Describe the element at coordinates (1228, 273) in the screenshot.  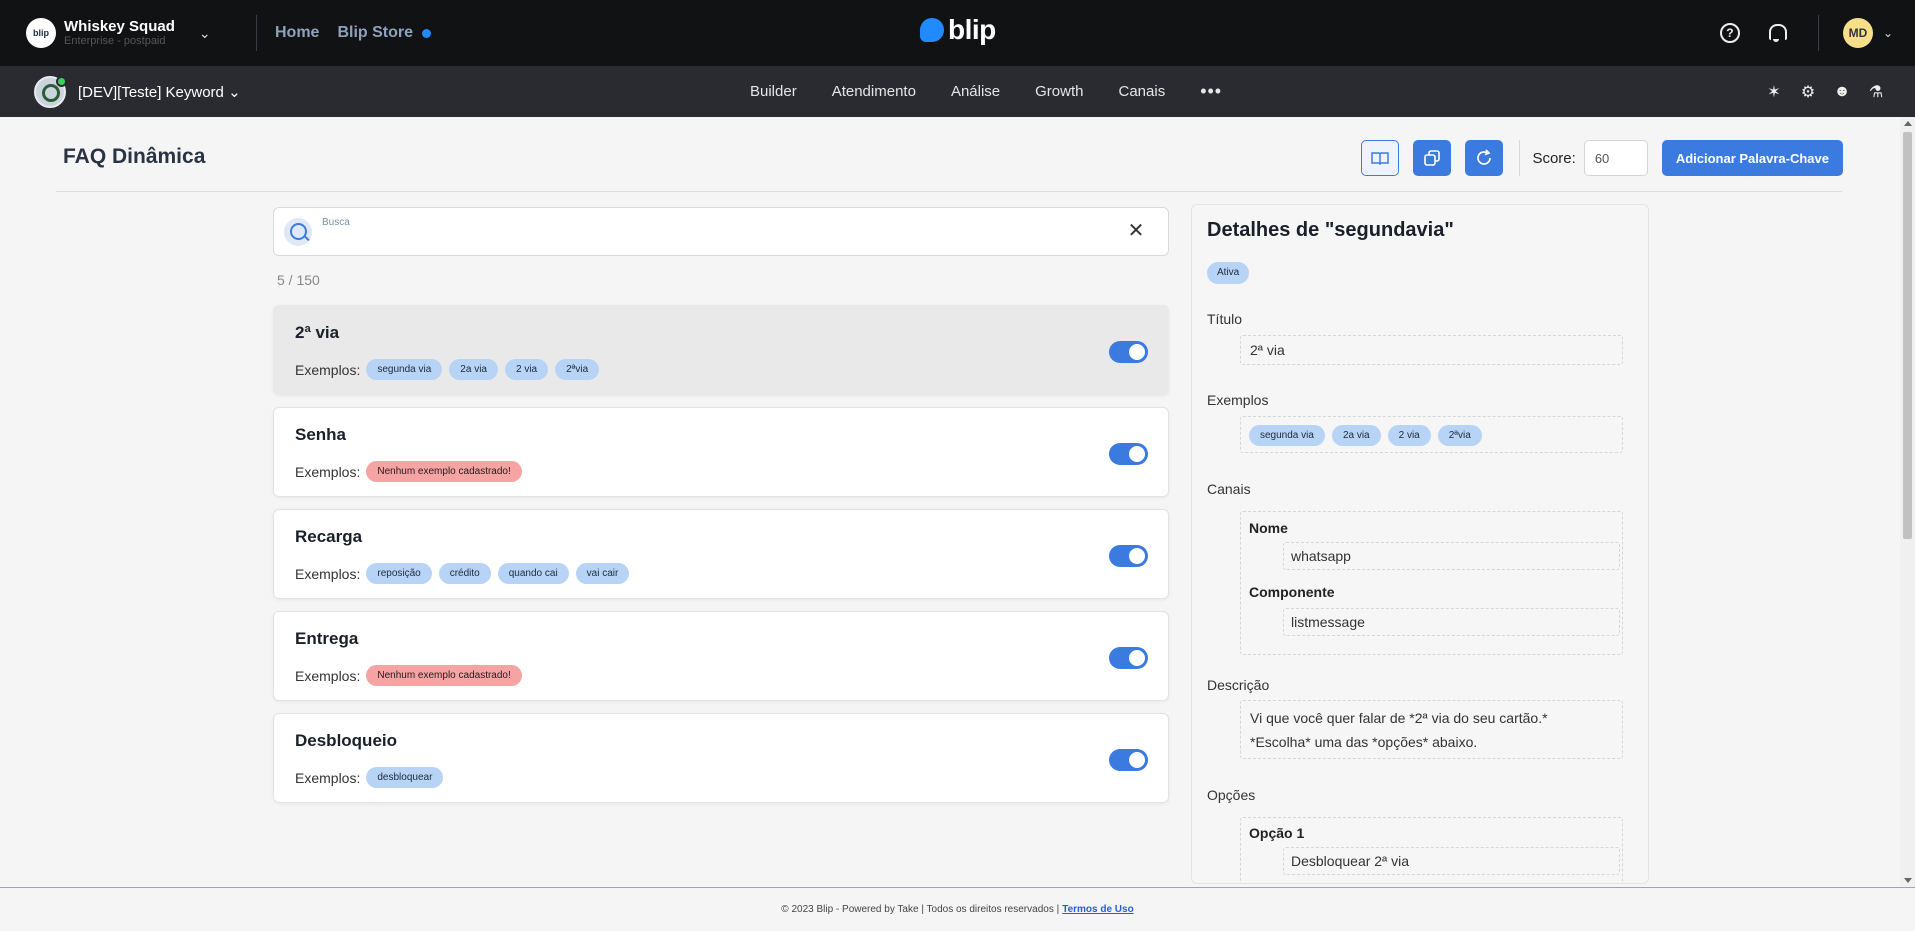
I see `status-badge: Ativa` at that location.